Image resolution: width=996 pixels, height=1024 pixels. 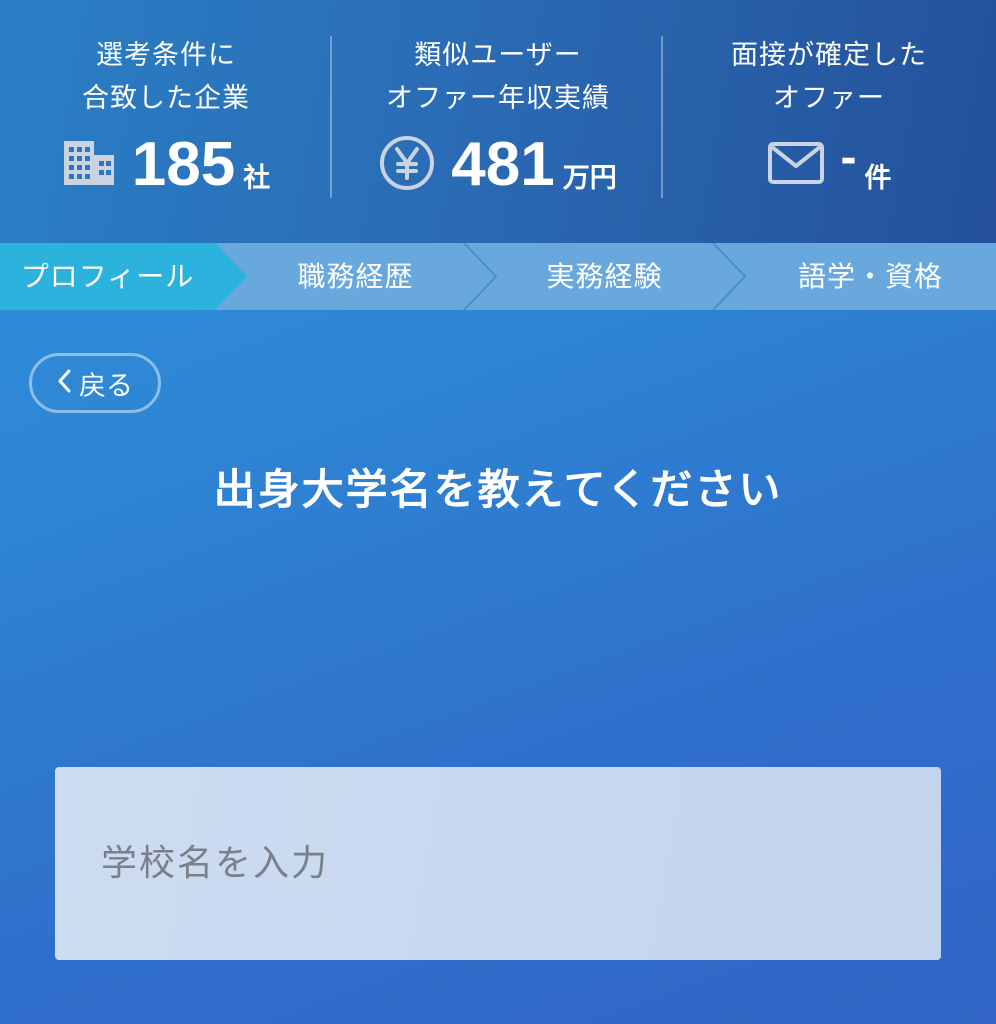 I want to click on stat-value: 481, so click(x=503, y=164).